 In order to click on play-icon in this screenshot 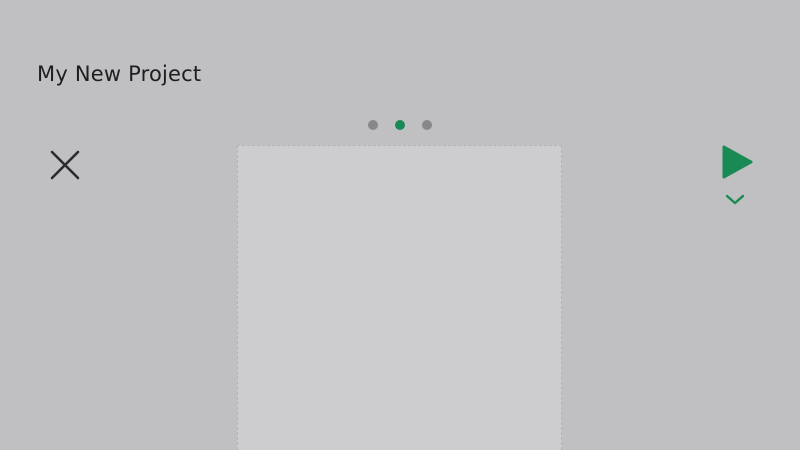, I will do `click(737, 162)`.